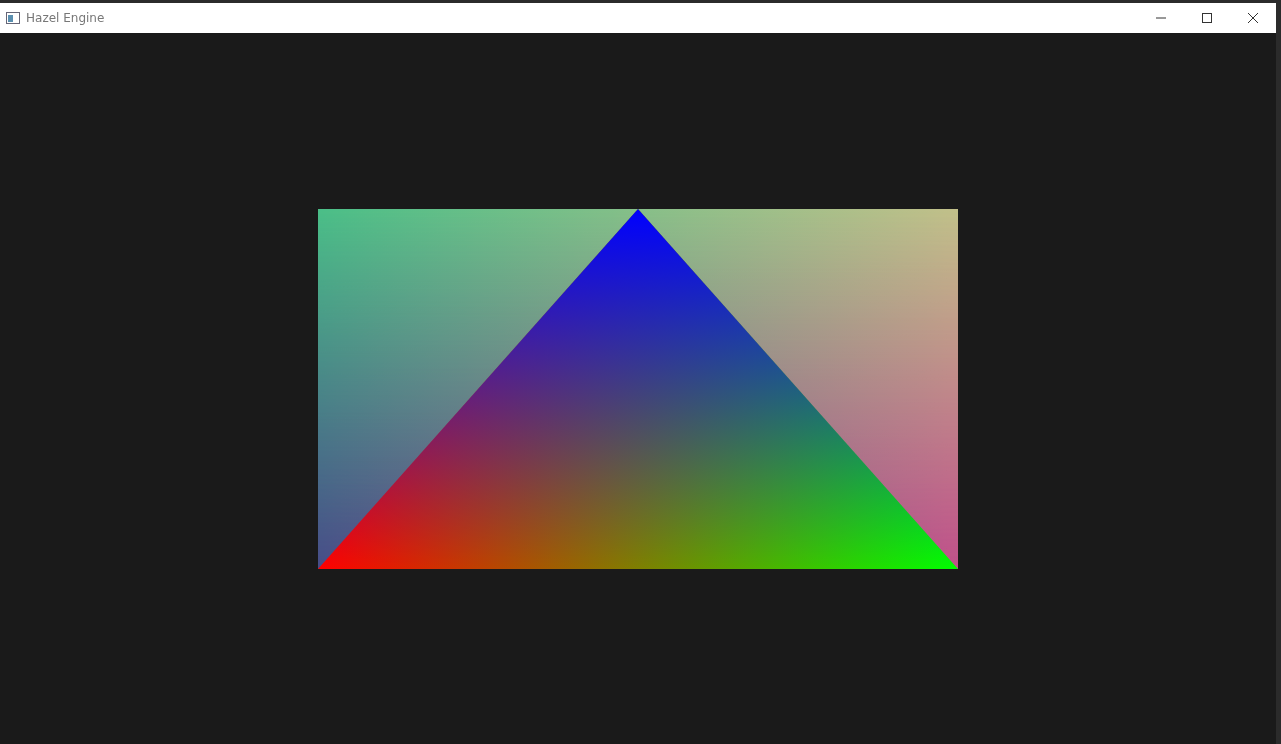 Image resolution: width=1281 pixels, height=744 pixels. Describe the element at coordinates (1207, 18) in the screenshot. I see `maximize-icon` at that location.